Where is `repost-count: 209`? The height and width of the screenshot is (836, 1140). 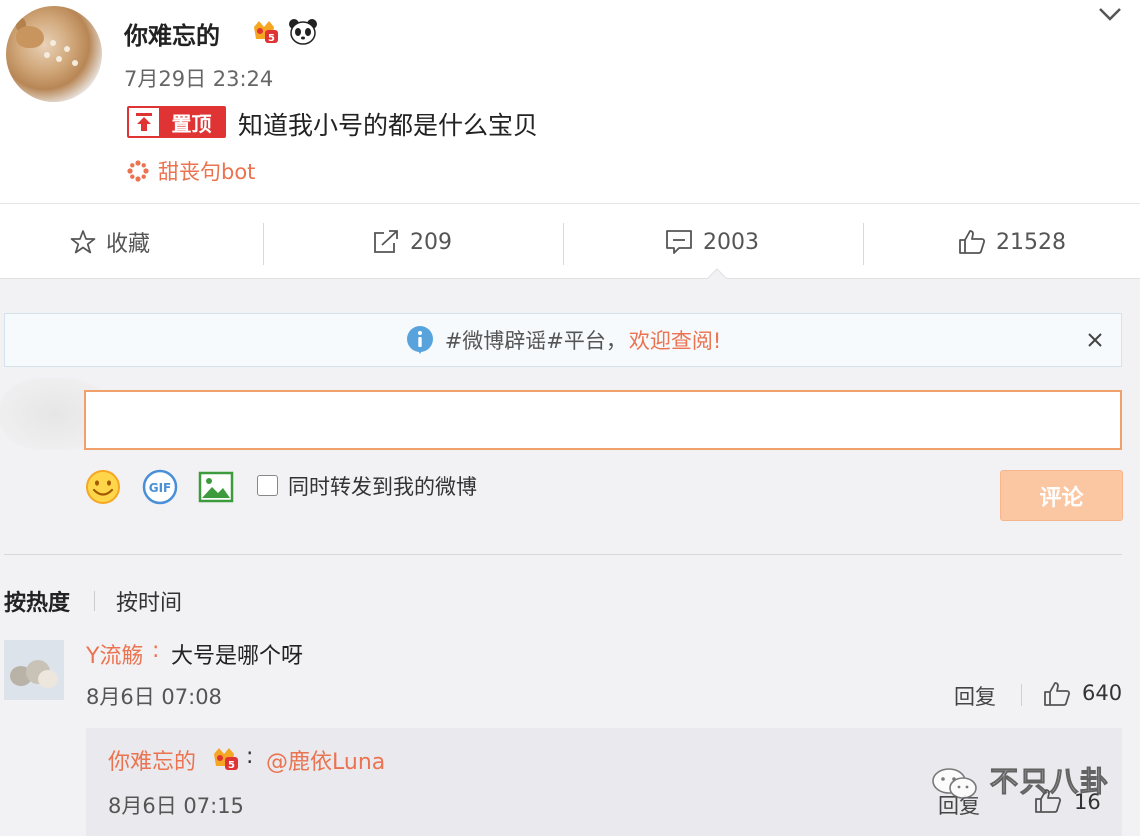
repost-count: 209 is located at coordinates (431, 242).